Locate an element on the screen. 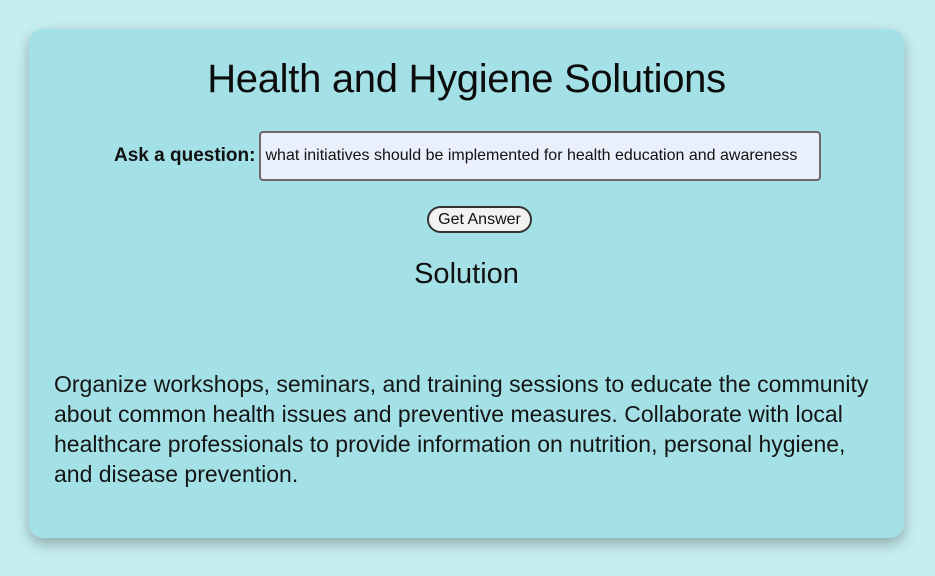 The height and width of the screenshot is (576, 935). solution-heading: Solution is located at coordinates (466, 274).